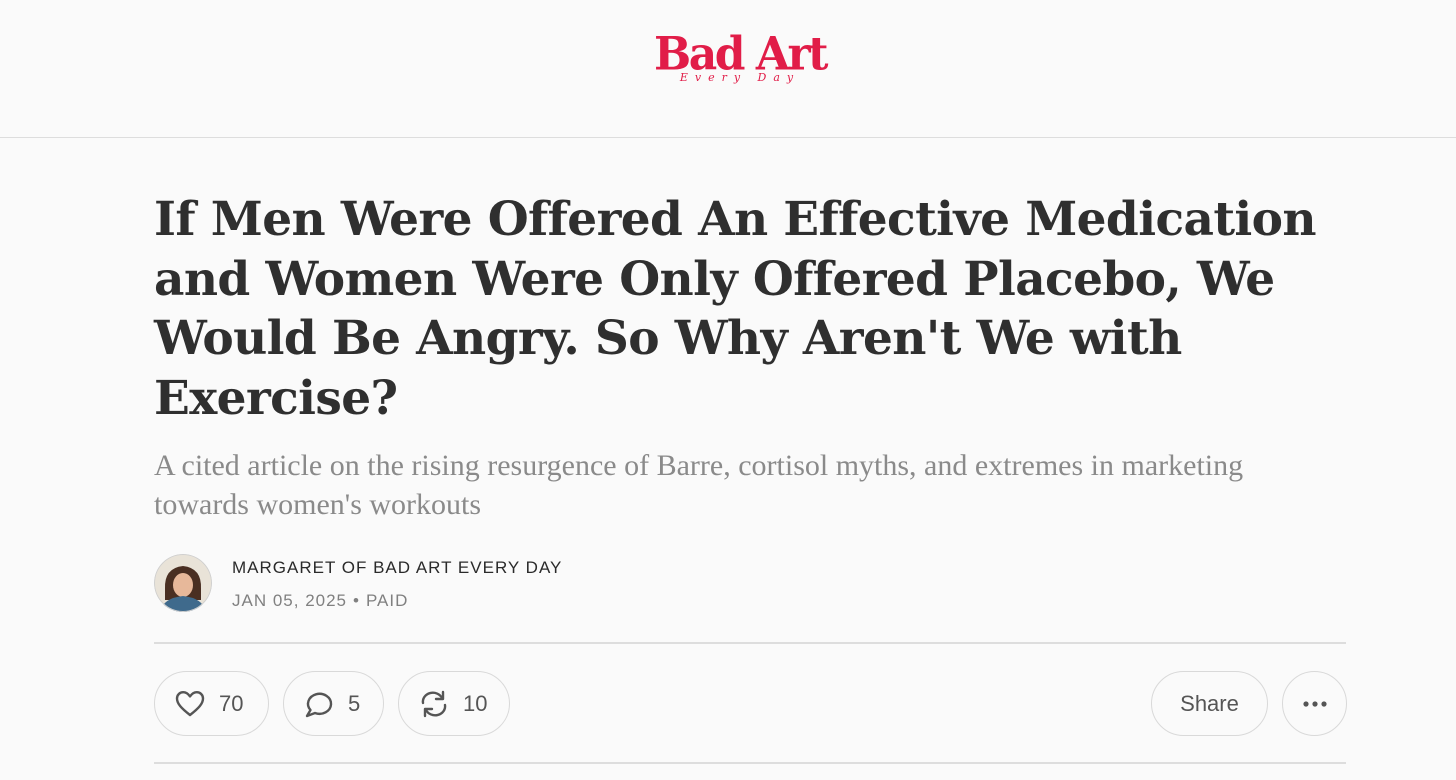 The width and height of the screenshot is (1456, 780). What do you see at coordinates (354, 703) in the screenshot?
I see `comment-count: 5` at bounding box center [354, 703].